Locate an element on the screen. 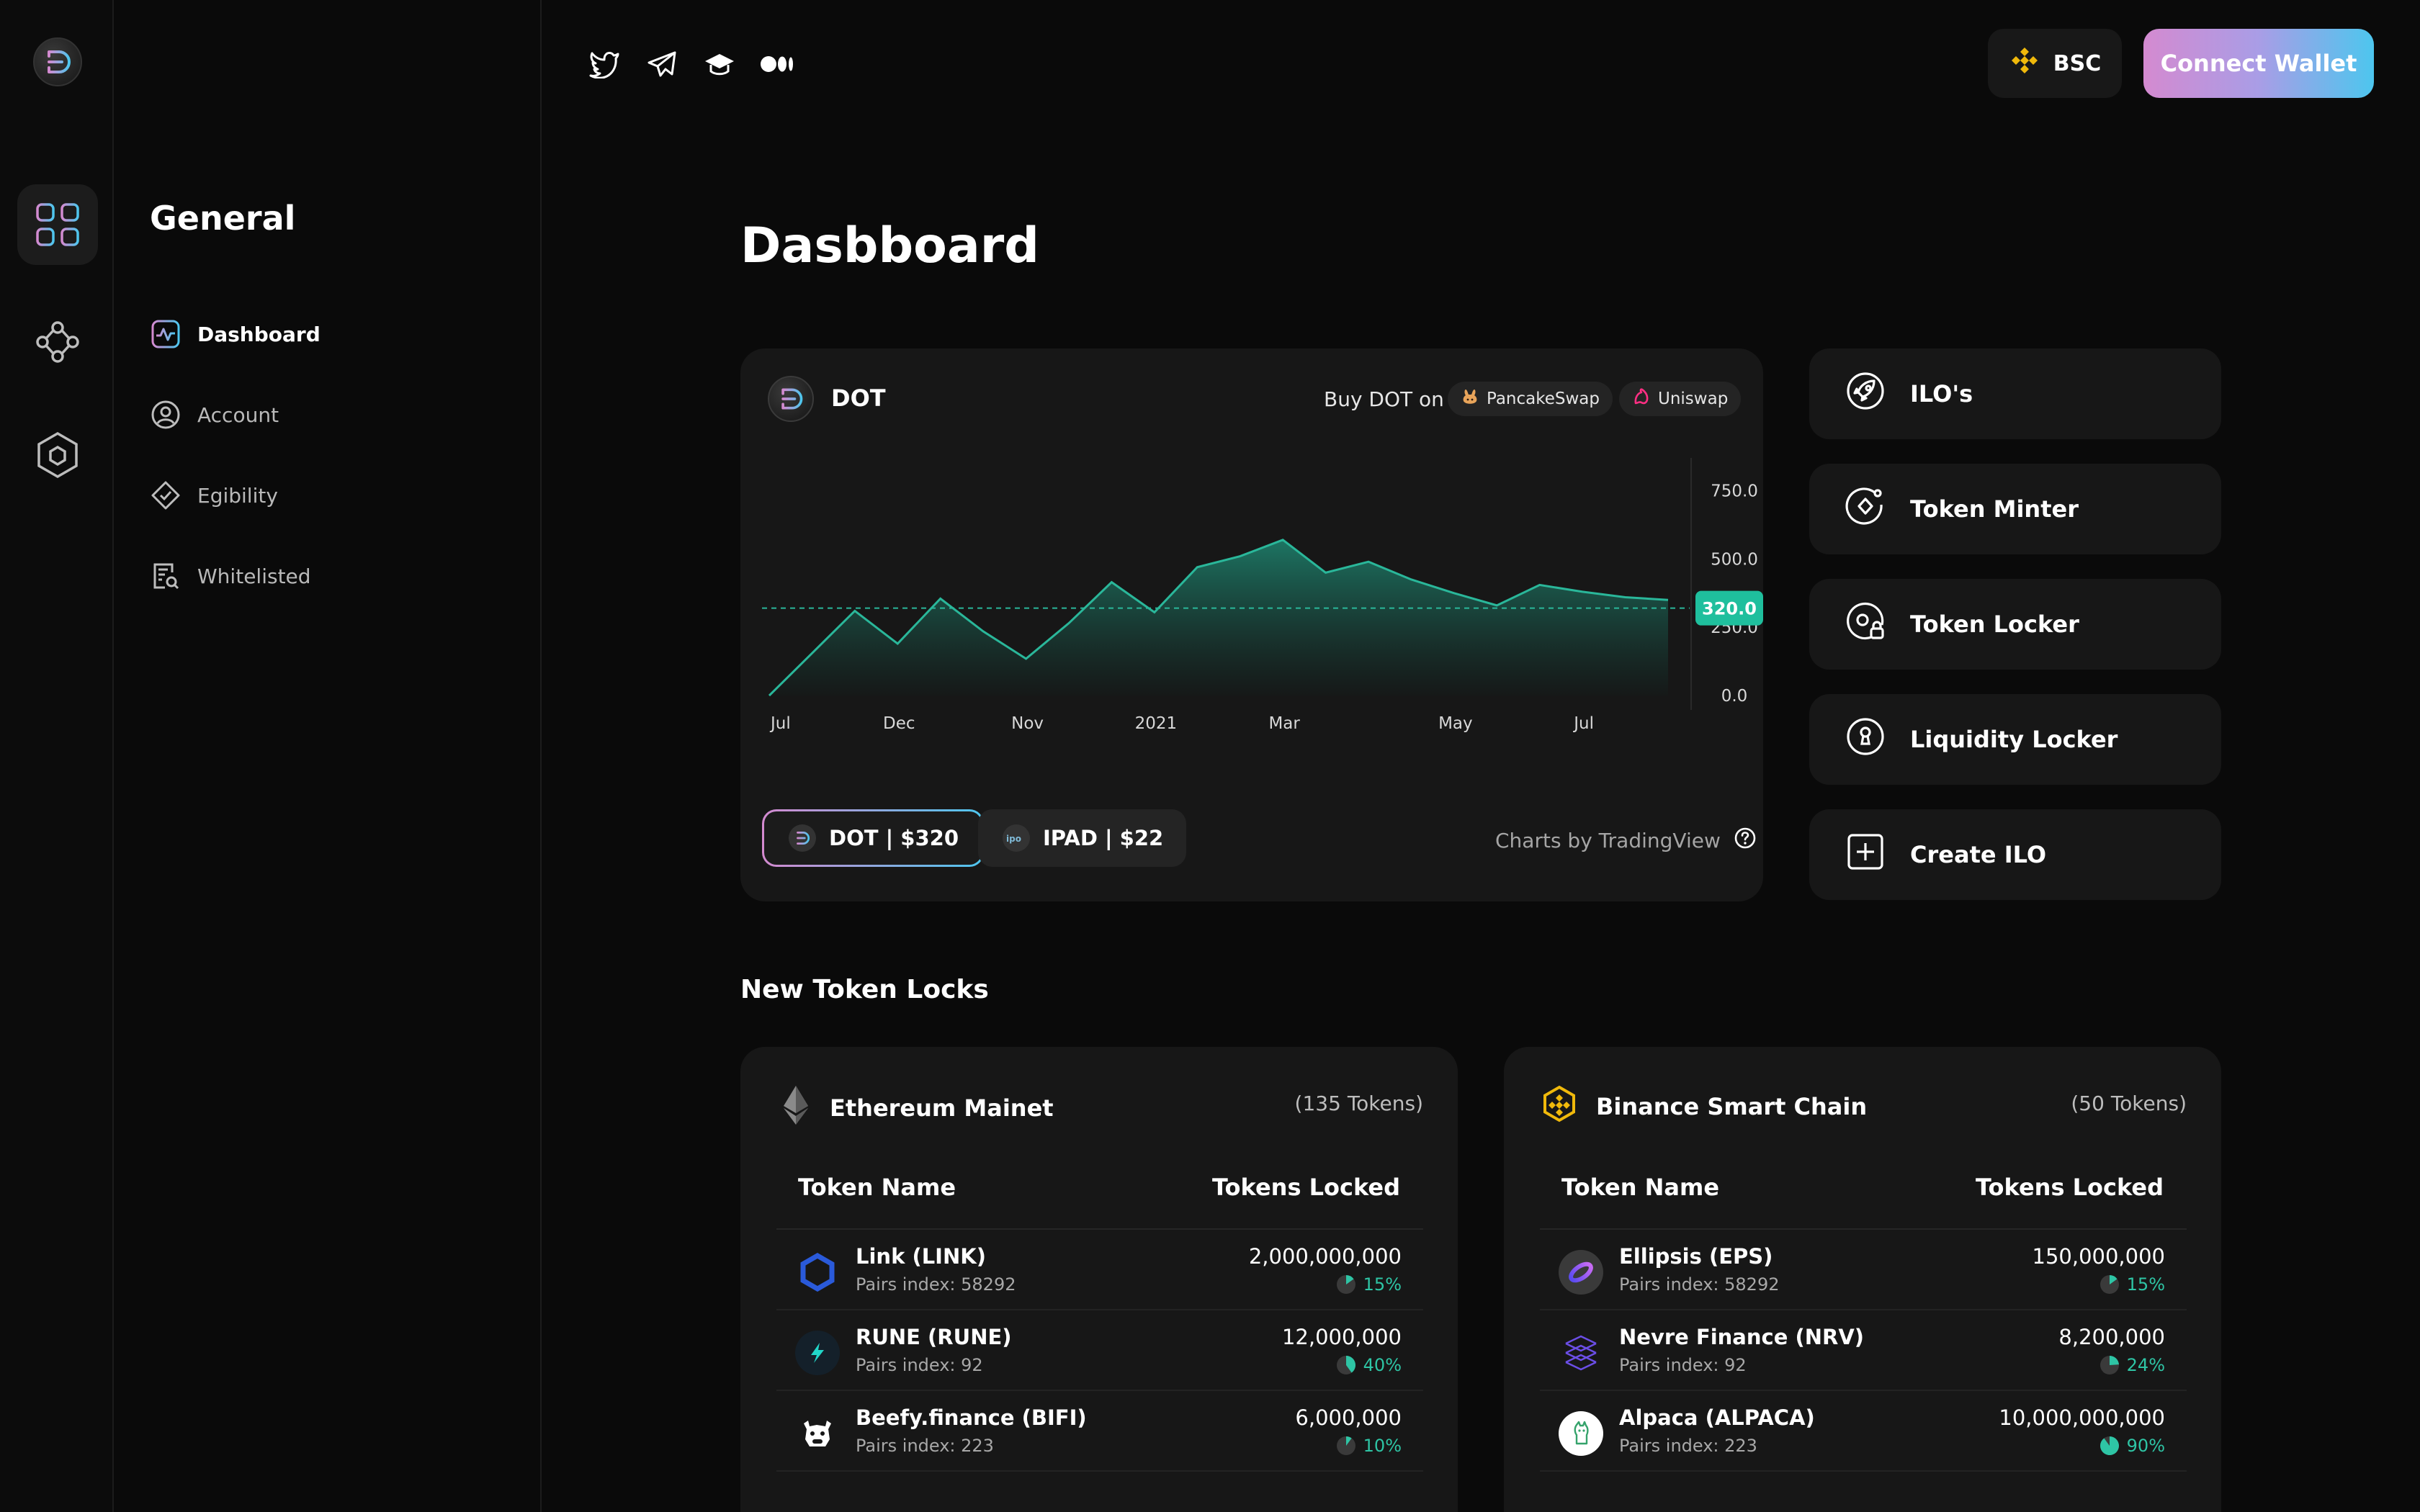  action-label: Create ILO is located at coordinates (1978, 854).